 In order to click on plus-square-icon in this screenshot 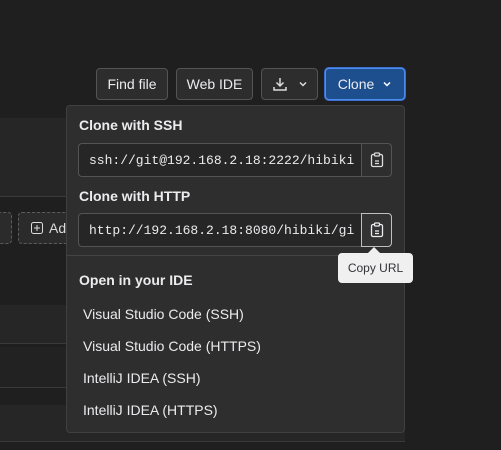, I will do `click(37, 228)`.